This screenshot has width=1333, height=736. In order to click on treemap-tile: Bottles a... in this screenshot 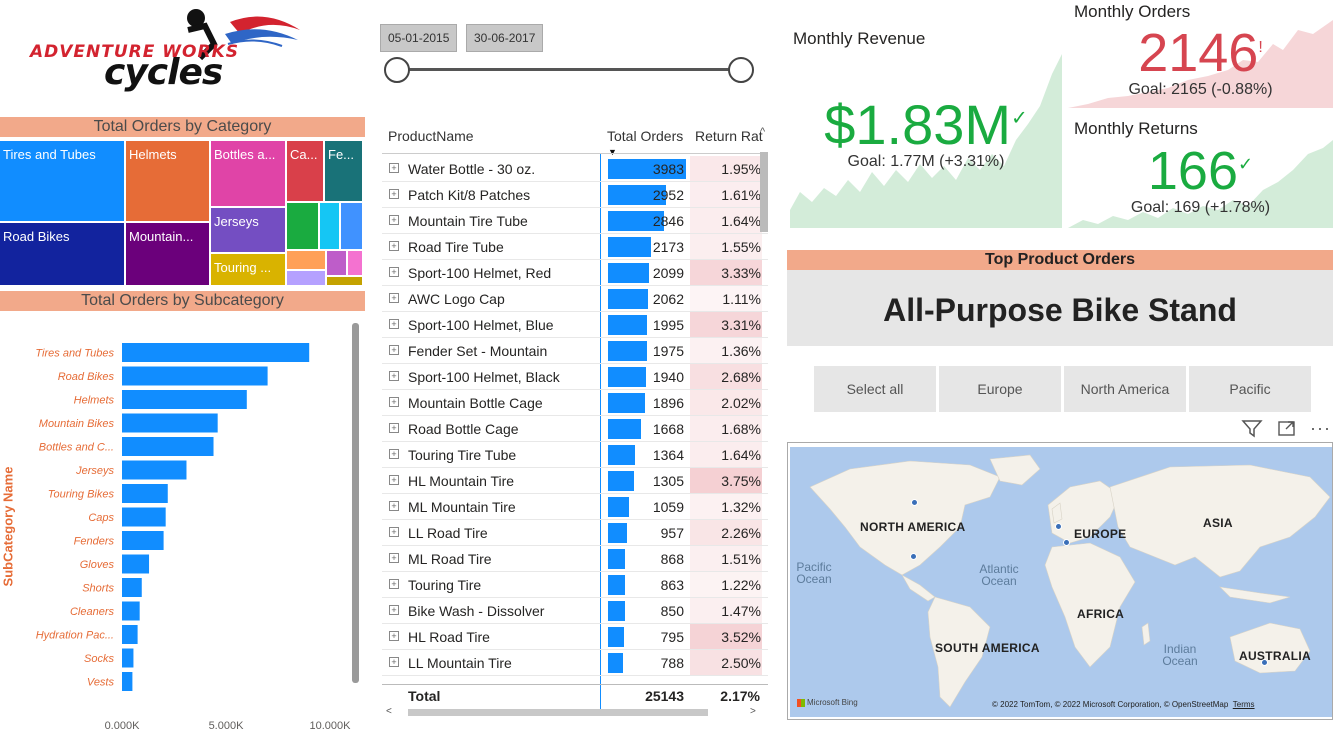, I will do `click(248, 173)`.